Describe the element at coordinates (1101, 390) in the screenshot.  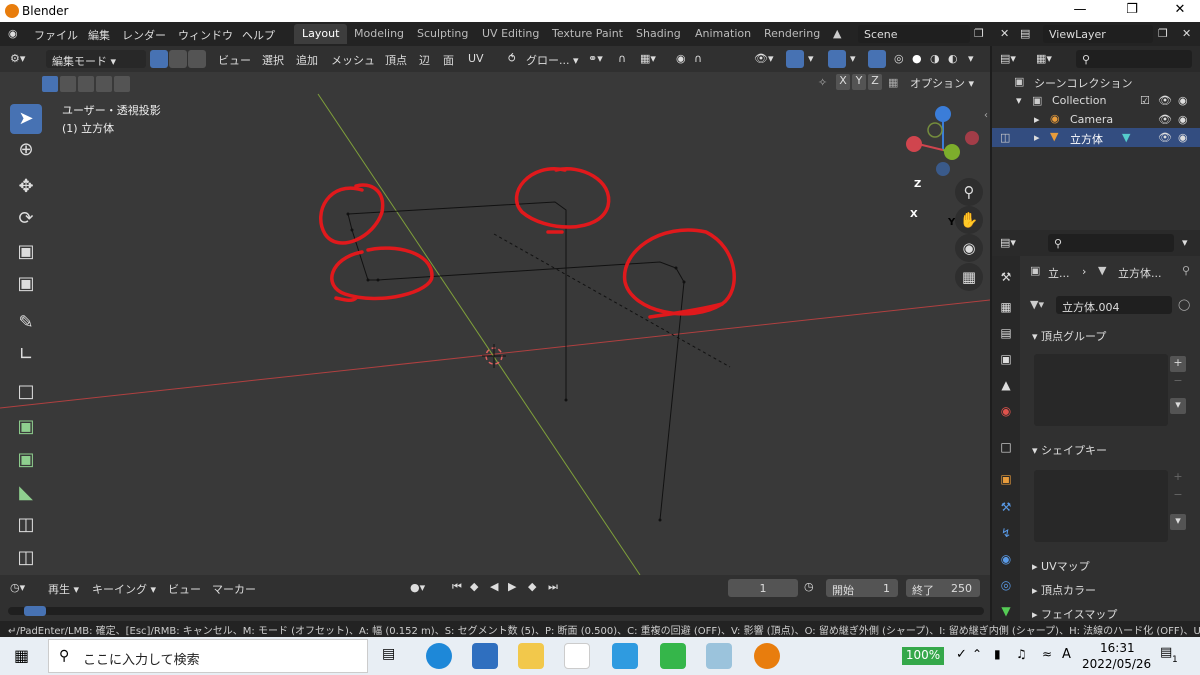
I see `vertex-groups-list` at that location.